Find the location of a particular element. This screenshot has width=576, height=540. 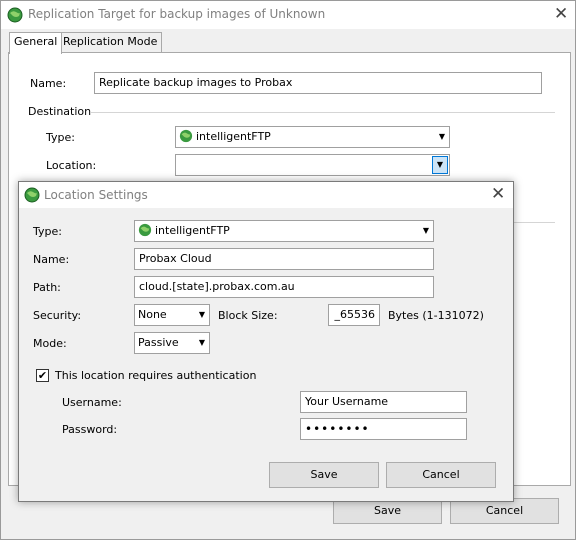

dialog-name-label: Name: is located at coordinates (51, 259).